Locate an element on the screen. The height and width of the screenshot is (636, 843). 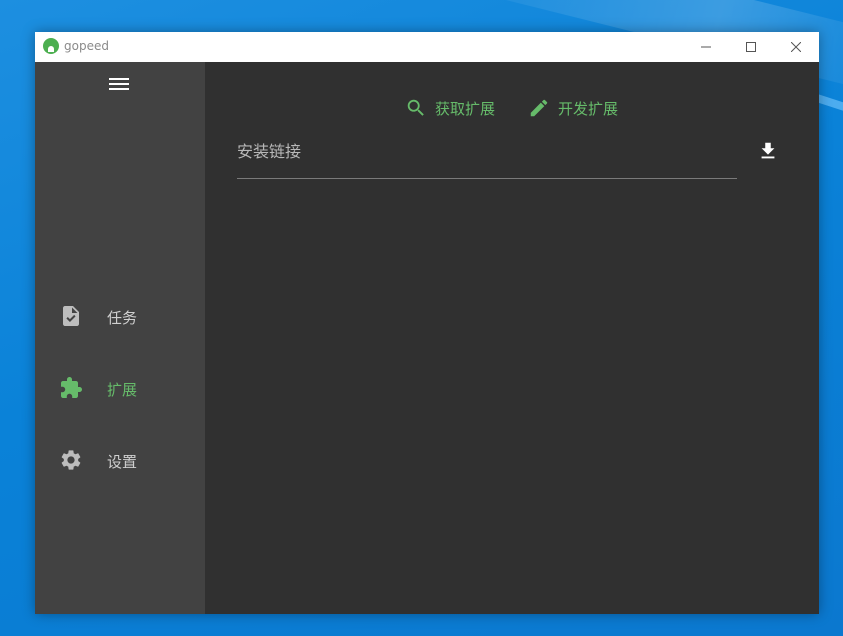
sidebar-item-settings: 设置 is located at coordinates (120, 460).